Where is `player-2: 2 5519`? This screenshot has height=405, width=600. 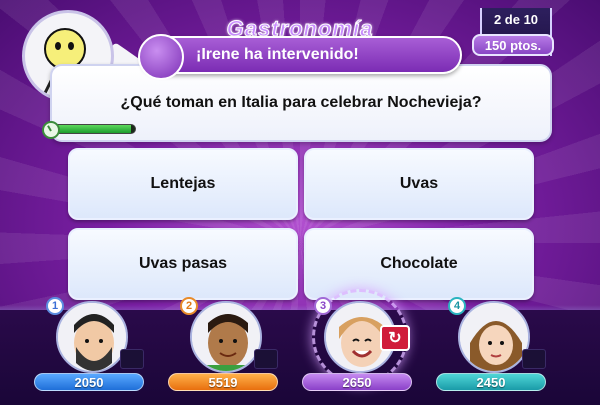
player-2: 2 5519 is located at coordinates (223, 344).